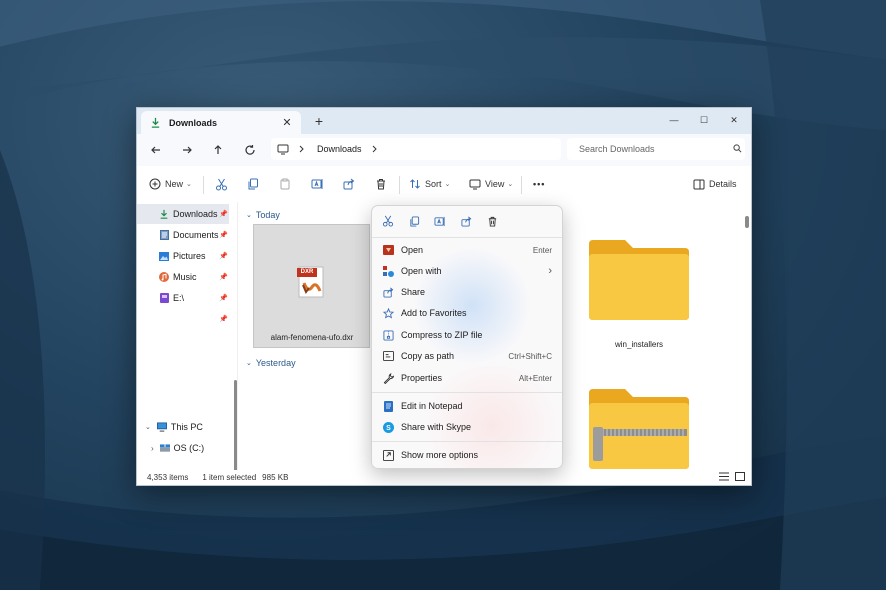 This screenshot has width=886, height=590. I want to click on cut-button, so click(221, 184).